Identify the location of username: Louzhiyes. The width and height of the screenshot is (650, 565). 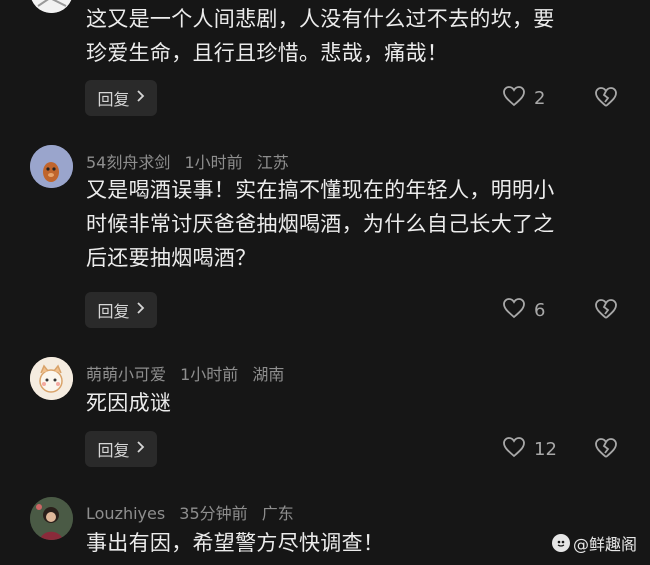
(125, 513).